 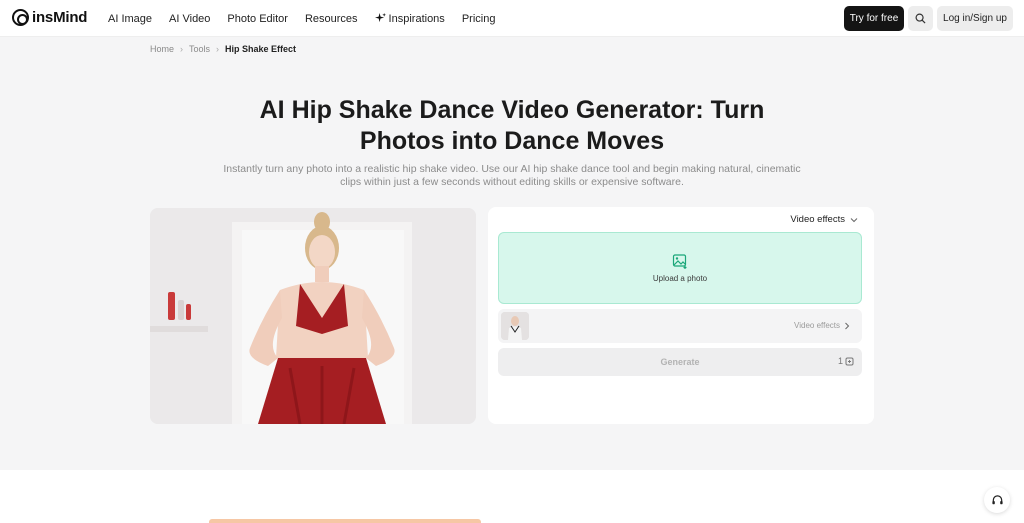 I want to click on effect-label-text: Video effects, so click(x=817, y=325).